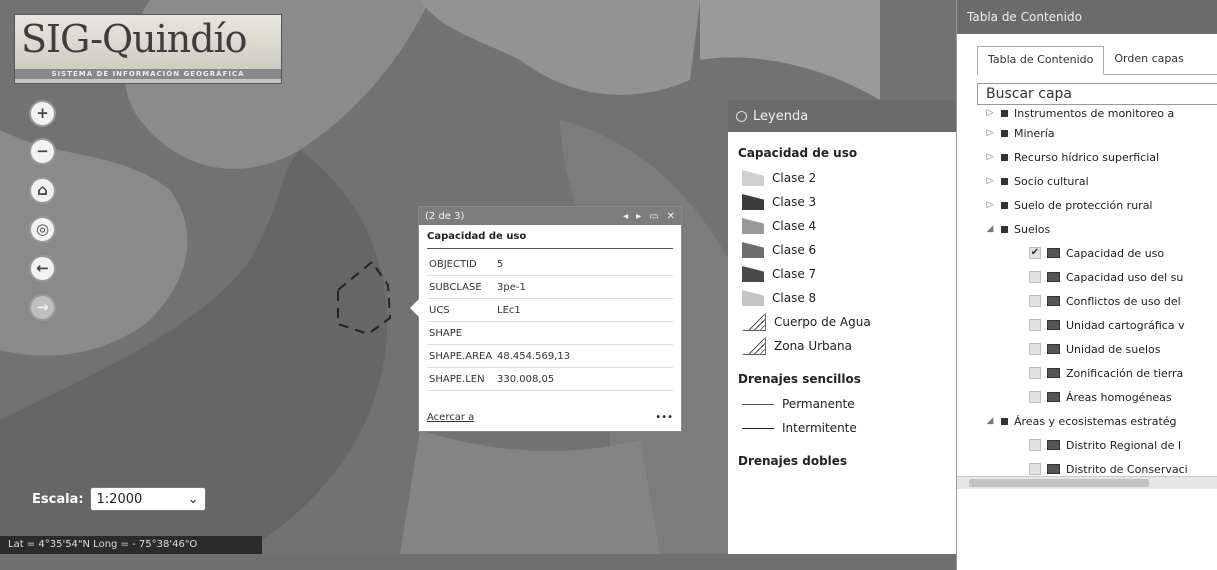 The height and width of the screenshot is (570, 1217). I want to click on layer-group-label: Áreas y ecosistemas estratég, so click(1095, 421).